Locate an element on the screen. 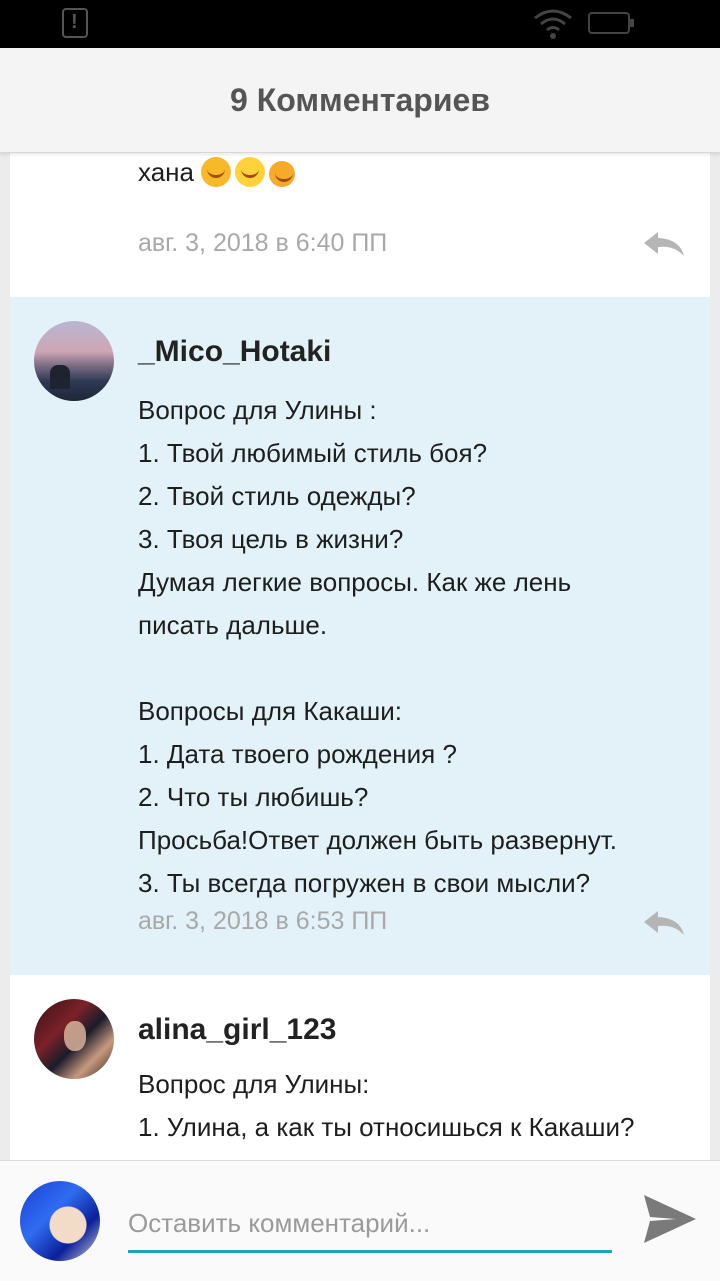 The height and width of the screenshot is (1281, 720). comment-timestamp: авг. 3, 2018 в 6:40 ПП is located at coordinates (263, 243).